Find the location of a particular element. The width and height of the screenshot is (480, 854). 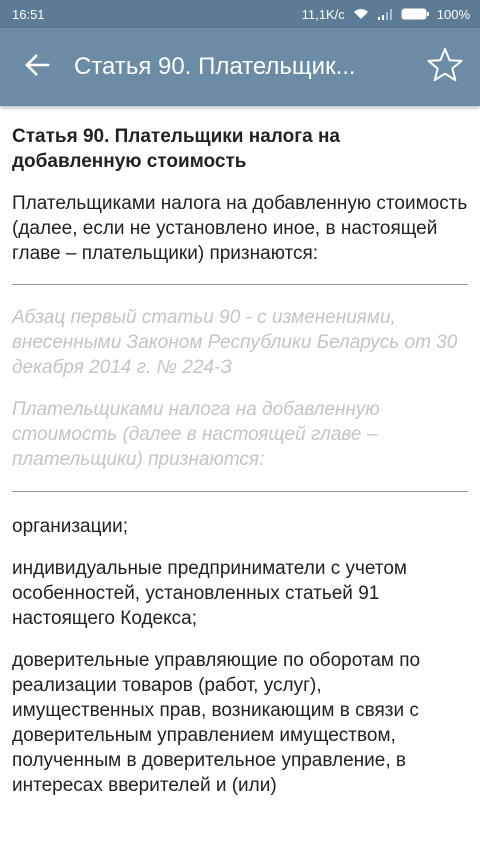

favorite-button is located at coordinates (445, 67).